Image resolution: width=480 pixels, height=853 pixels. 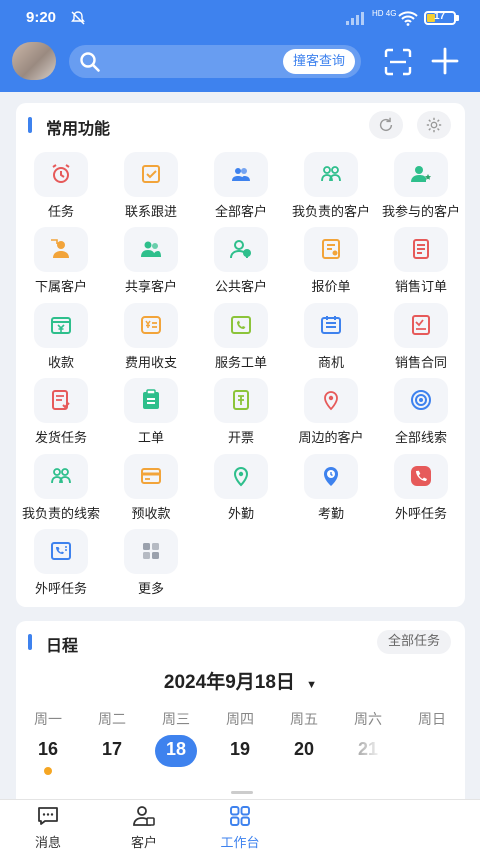 I want to click on function-label: 我参与的客户, so click(x=420, y=212).